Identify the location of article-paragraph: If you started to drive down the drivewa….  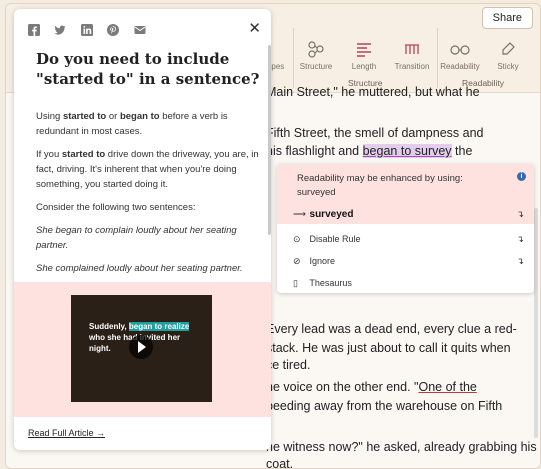
(148, 169).